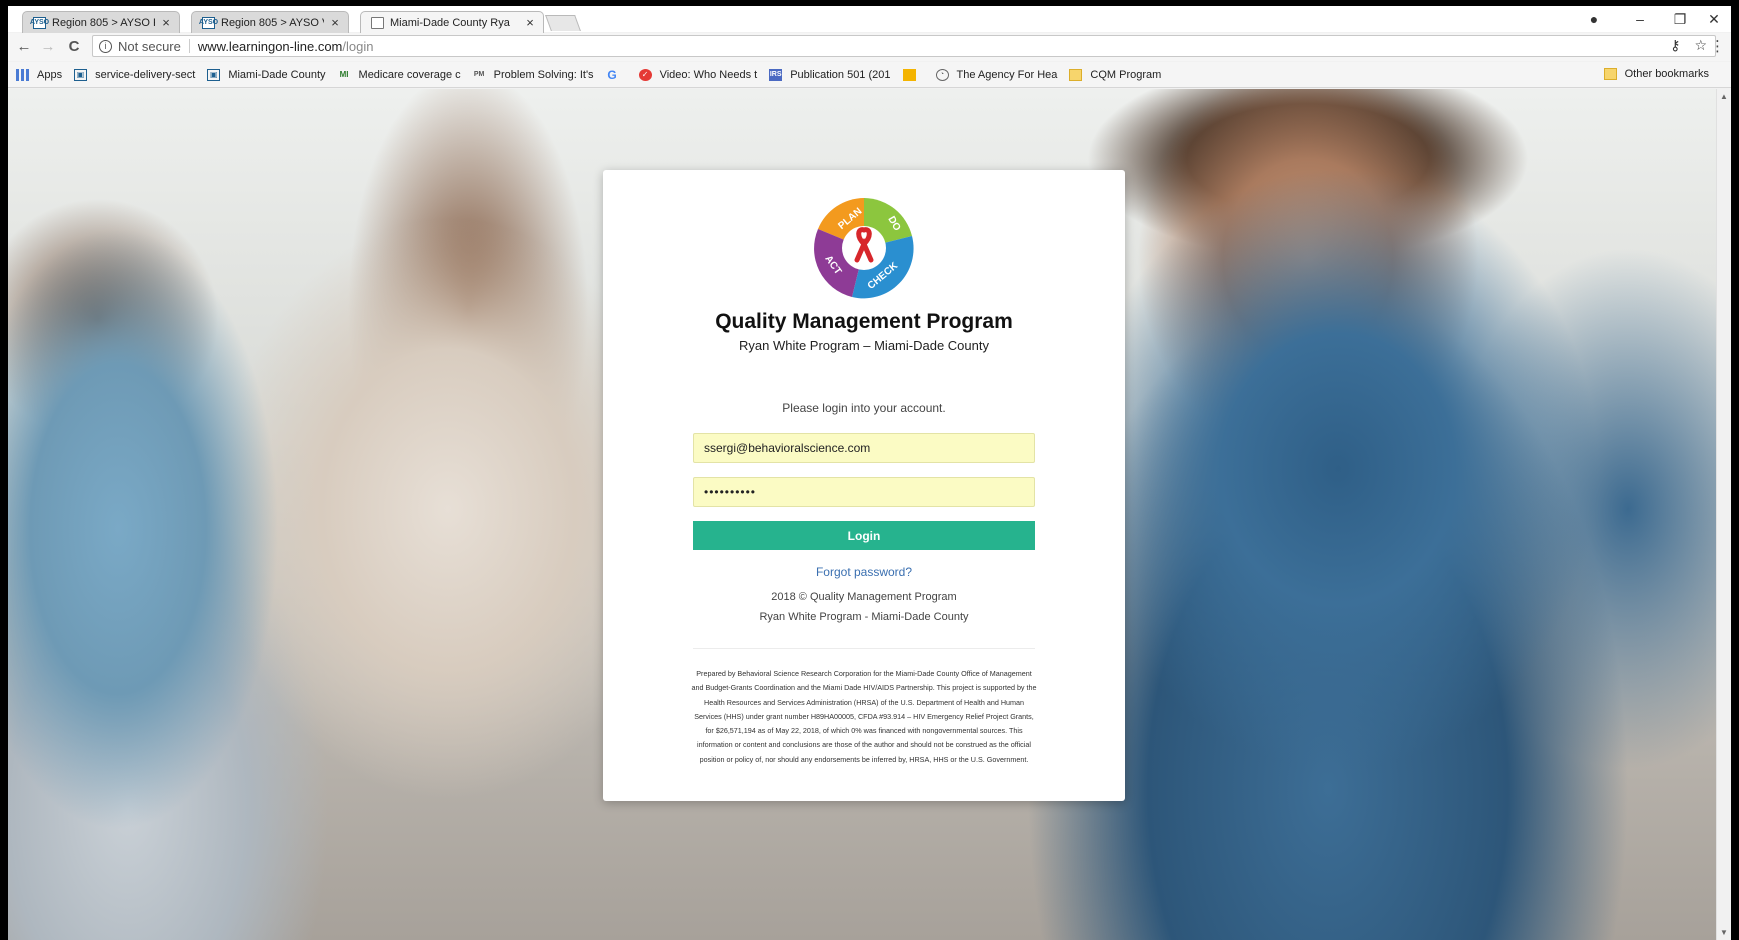 This screenshot has width=1739, height=940. I want to click on pdca-logo-icon: PLAN DO CHECK ACT, so click(864, 248).